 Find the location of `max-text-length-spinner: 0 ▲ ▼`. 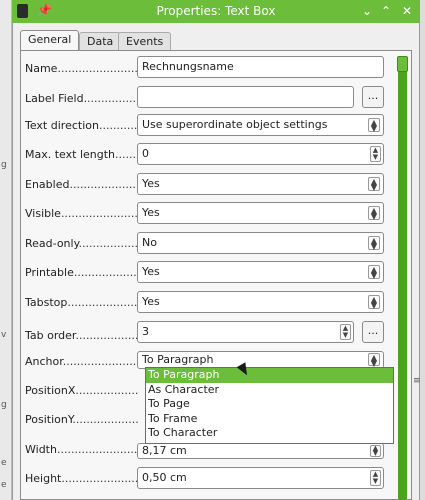

max-text-length-spinner: 0 ▲ ▼ is located at coordinates (260, 154).